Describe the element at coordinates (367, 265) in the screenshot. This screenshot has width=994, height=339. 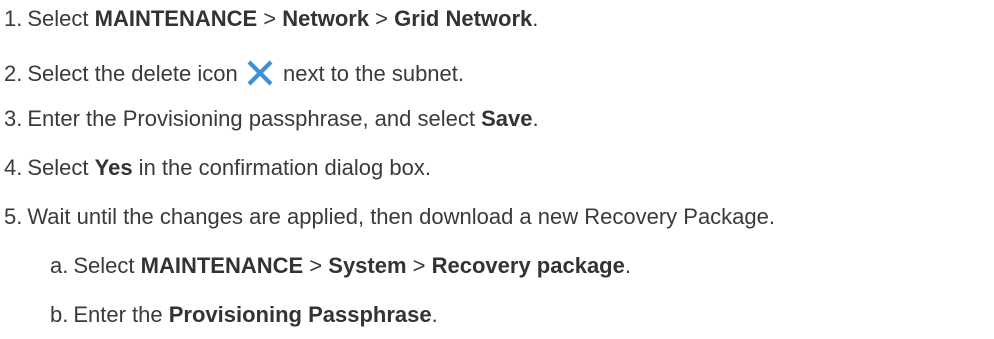
I see `menu-system: System` at that location.